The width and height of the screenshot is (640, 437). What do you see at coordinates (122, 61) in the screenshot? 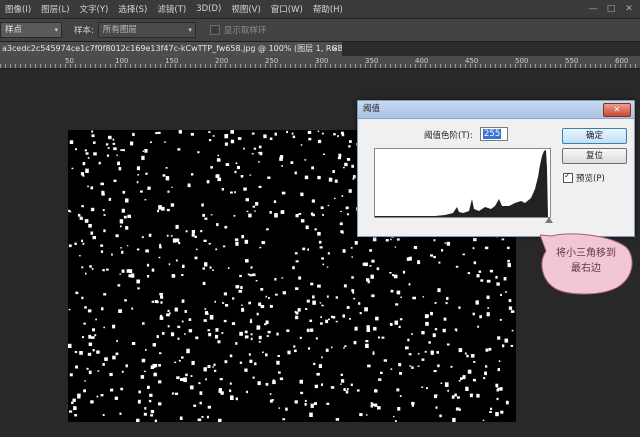
I see `ruler-label: 100` at bounding box center [122, 61].